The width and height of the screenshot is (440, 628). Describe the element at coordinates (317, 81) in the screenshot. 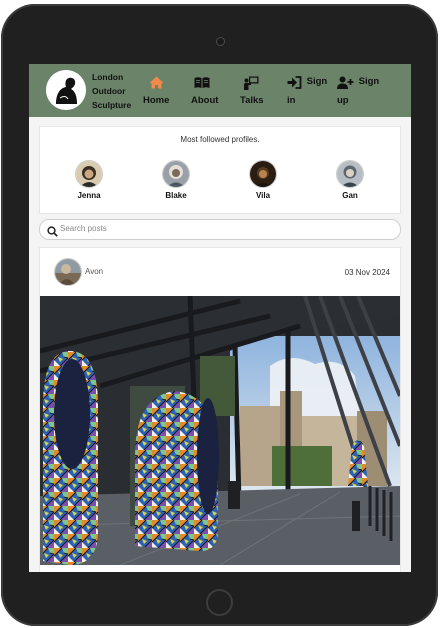

I see `nav-sign-in-label-line1: Sign` at that location.